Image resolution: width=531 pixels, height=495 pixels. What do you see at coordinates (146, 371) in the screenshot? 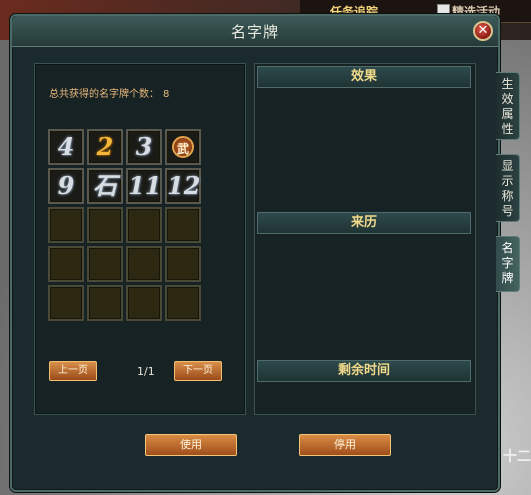
I see `page-indicator: 1/1` at bounding box center [146, 371].